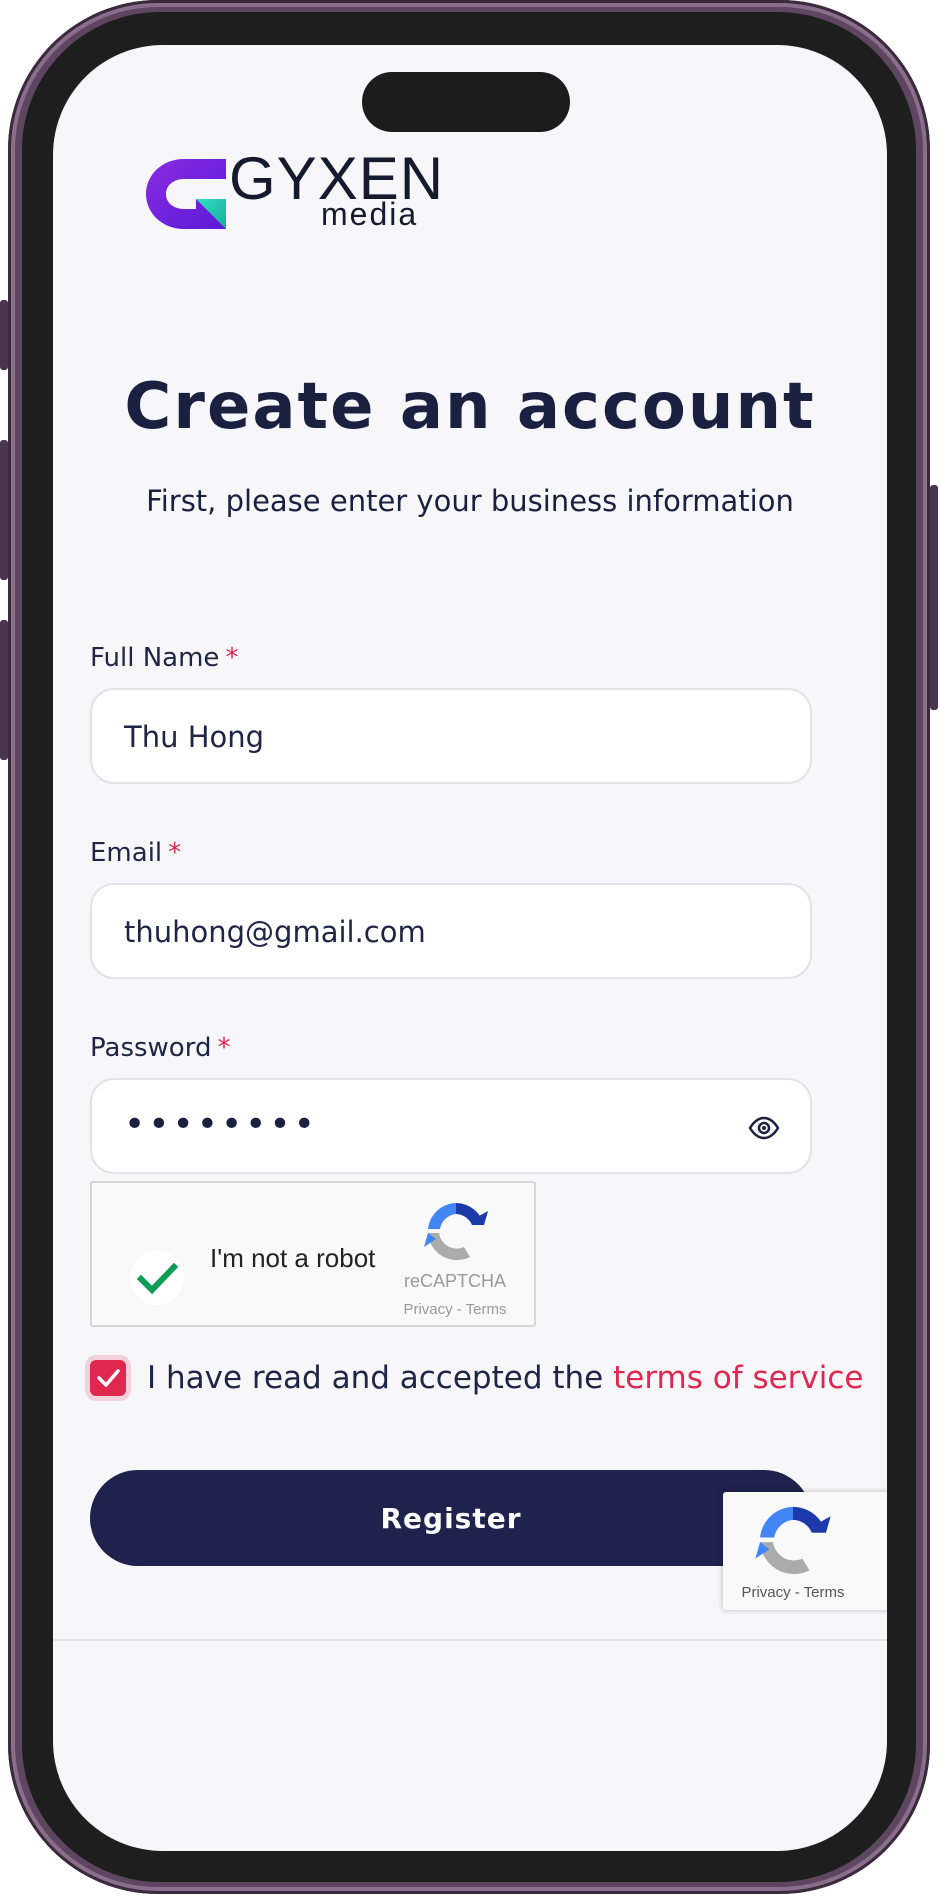  Describe the element at coordinates (451, 1518) in the screenshot. I see `register-button: Register` at that location.